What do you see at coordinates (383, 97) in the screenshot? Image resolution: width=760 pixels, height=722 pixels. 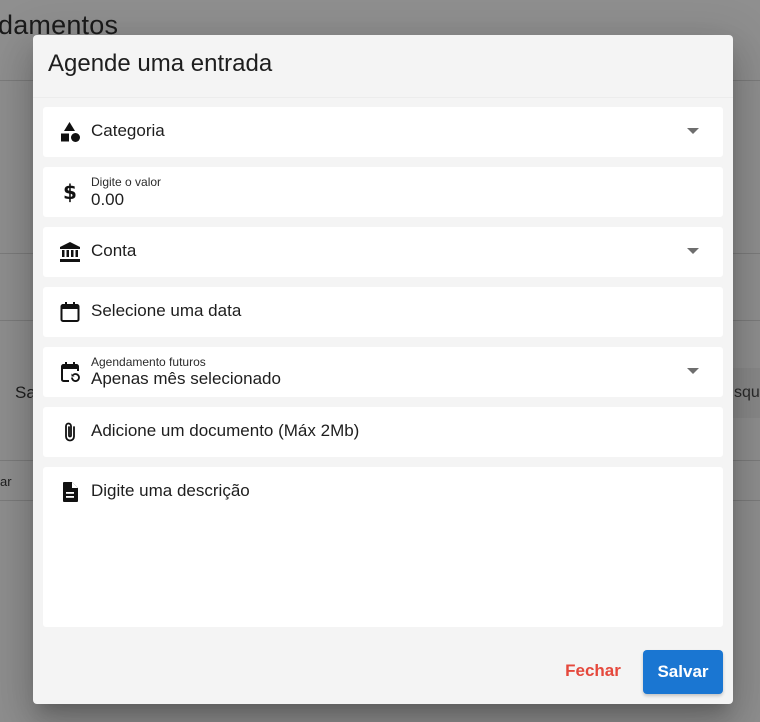 I see `dialog-header-divider` at bounding box center [383, 97].